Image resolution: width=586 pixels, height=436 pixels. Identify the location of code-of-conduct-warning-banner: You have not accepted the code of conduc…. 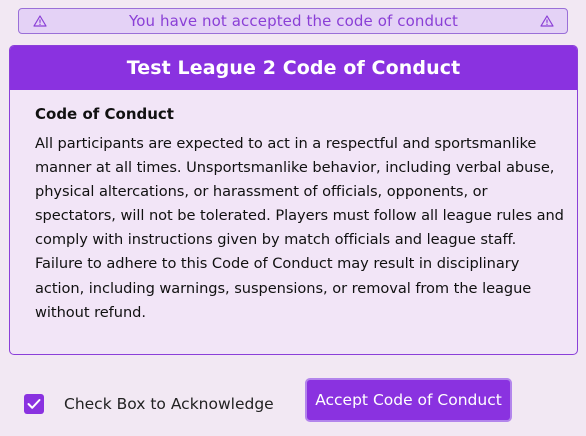
(293, 21).